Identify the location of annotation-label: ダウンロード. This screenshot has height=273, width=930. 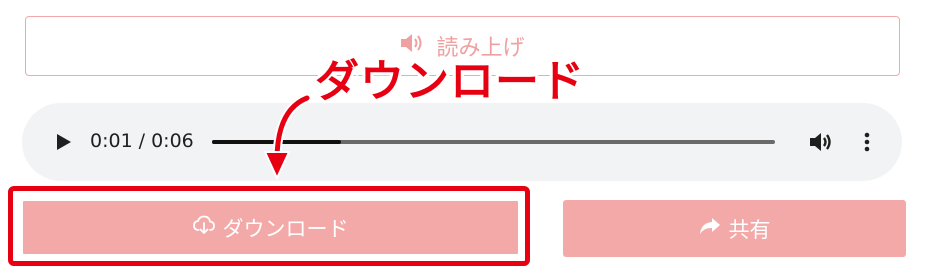
(449, 81).